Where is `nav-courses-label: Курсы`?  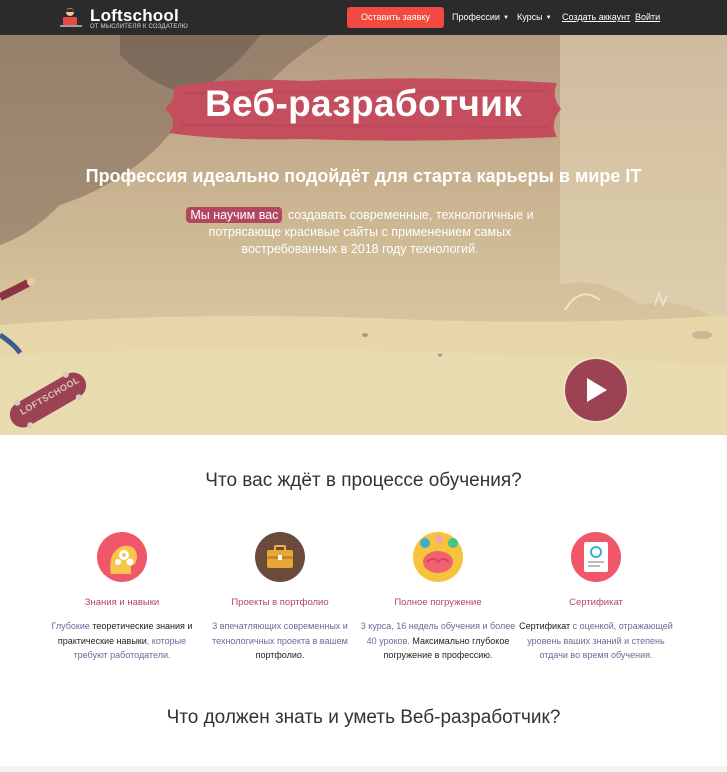 nav-courses-label: Курсы is located at coordinates (530, 17).